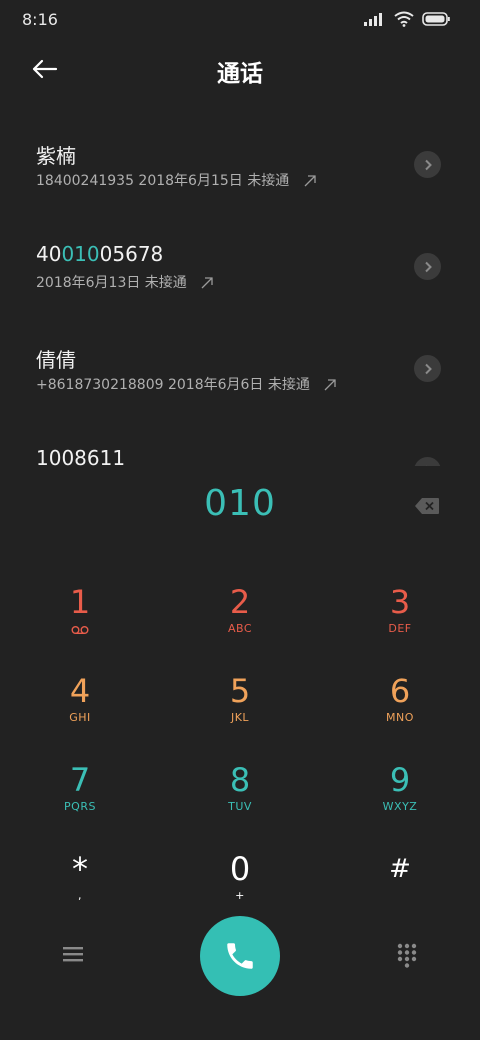  I want to click on contact-number: 4001005678, so click(99, 254).